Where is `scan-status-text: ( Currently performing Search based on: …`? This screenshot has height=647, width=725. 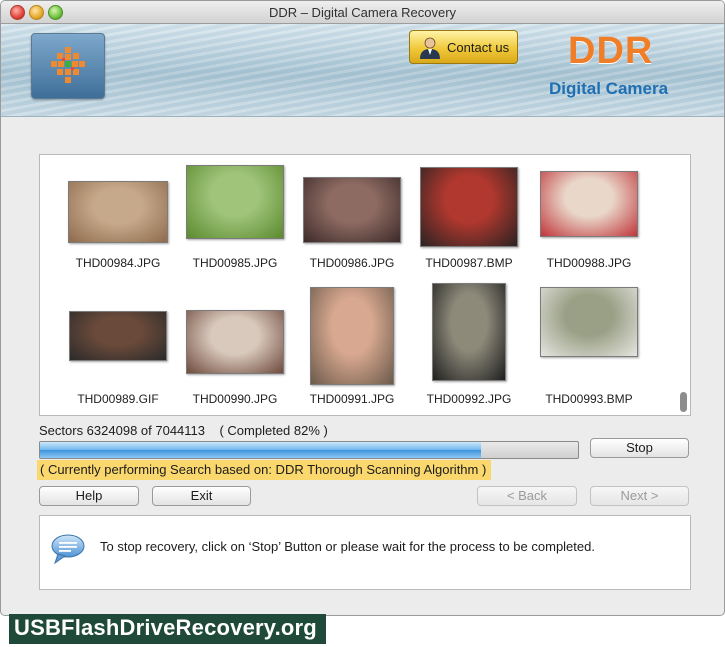
scan-status-text: ( Currently performing Search based on: … is located at coordinates (264, 470).